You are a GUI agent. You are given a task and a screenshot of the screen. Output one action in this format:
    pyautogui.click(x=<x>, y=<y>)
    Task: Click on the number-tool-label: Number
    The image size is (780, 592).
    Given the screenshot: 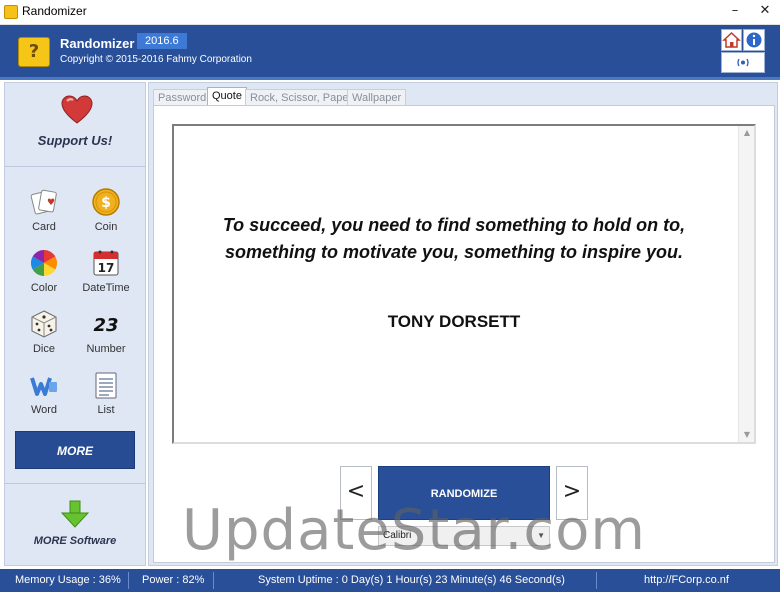 What is the action you would take?
    pyautogui.click(x=106, y=349)
    